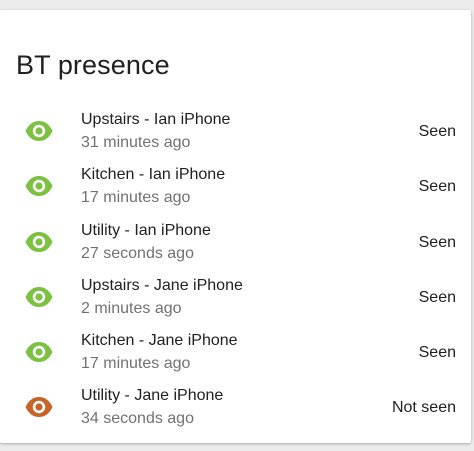 The width and height of the screenshot is (474, 451). I want to click on entity-name: Upstairs - Jane iPhone, so click(162, 285).